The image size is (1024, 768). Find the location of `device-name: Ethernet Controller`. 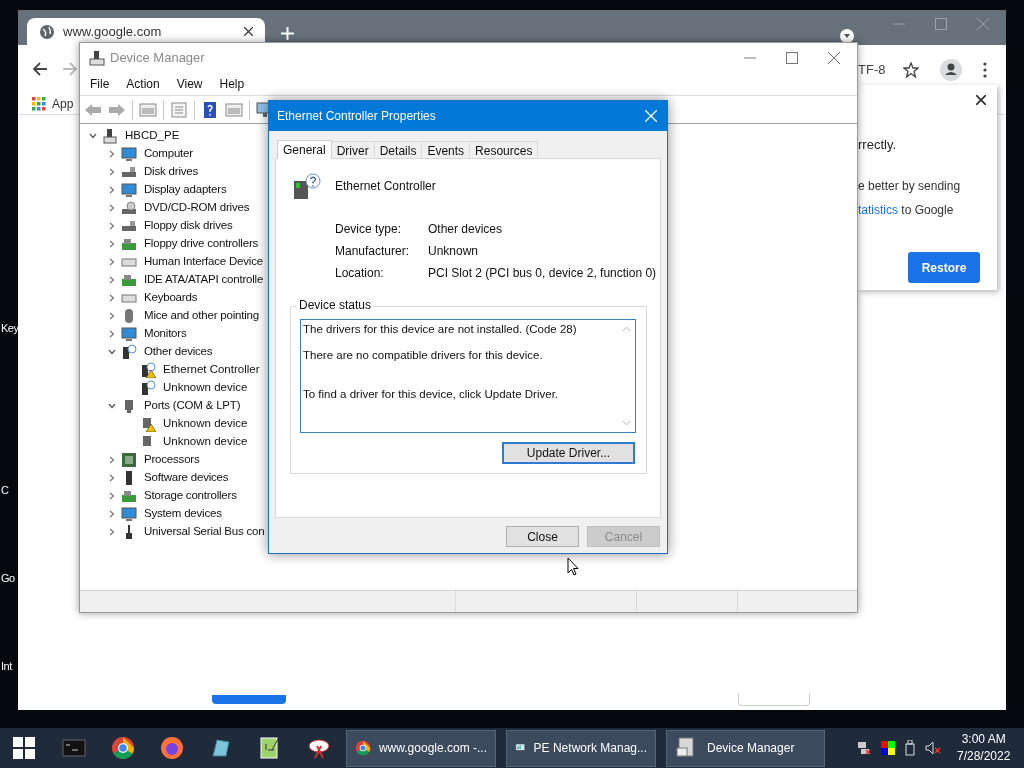

device-name: Ethernet Controller is located at coordinates (385, 186).